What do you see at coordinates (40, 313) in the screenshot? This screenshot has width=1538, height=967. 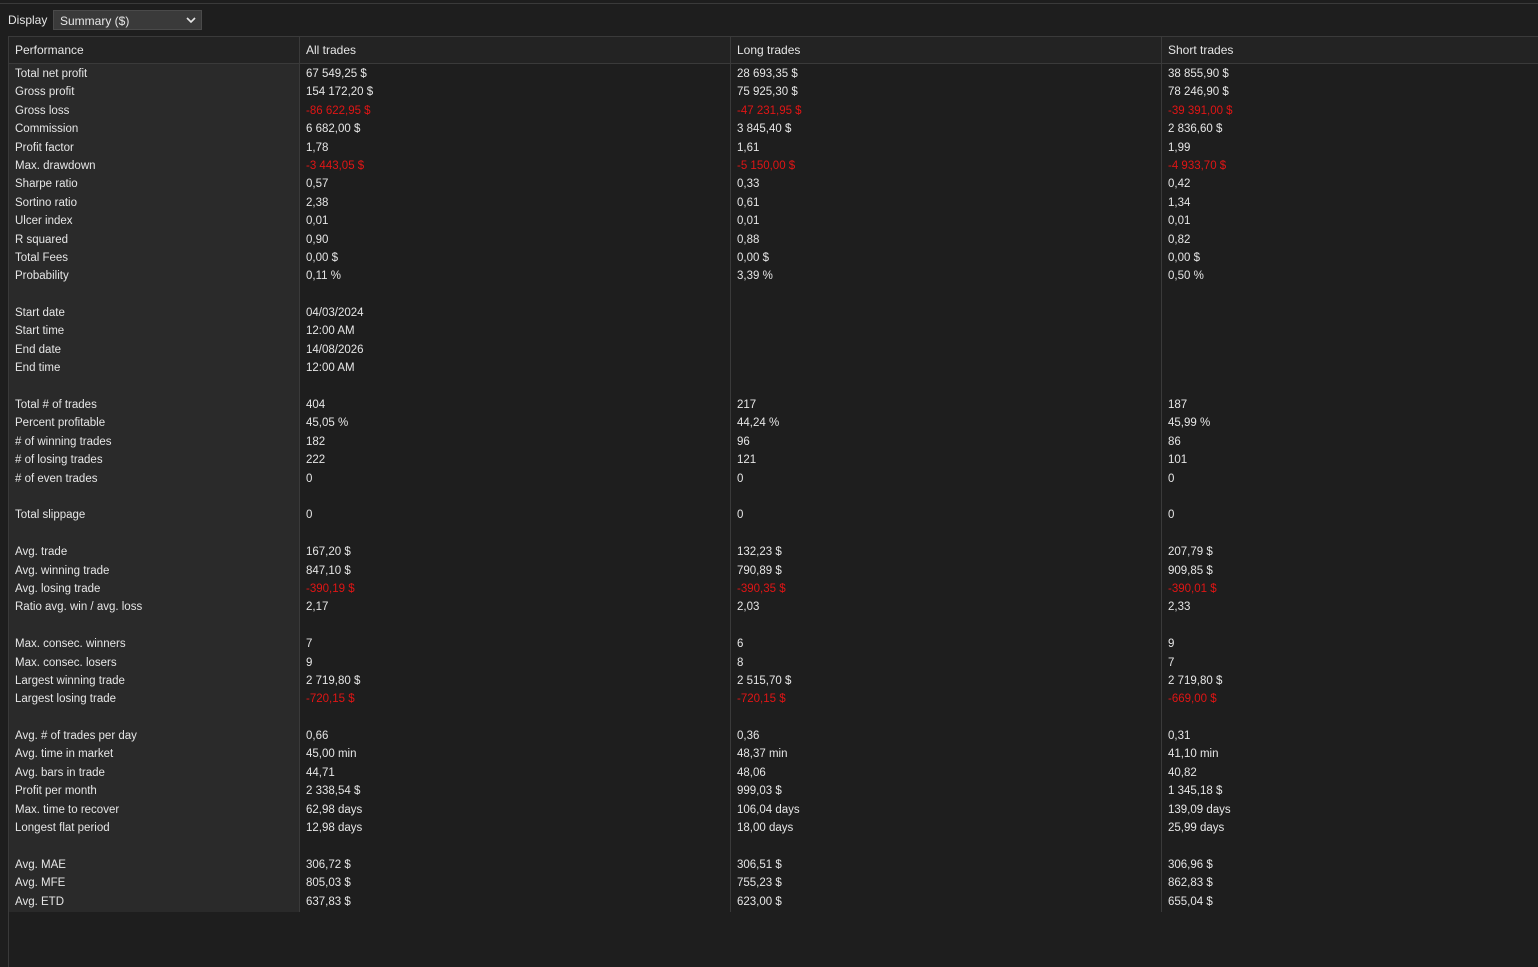 I see `row-label: Start date` at bounding box center [40, 313].